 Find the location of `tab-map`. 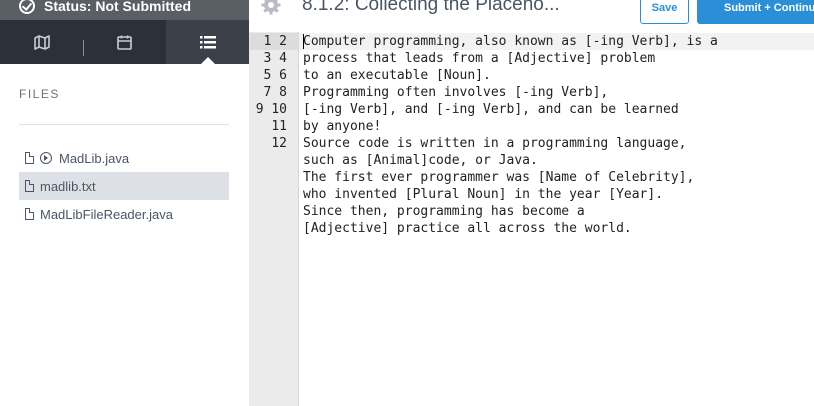

tab-map is located at coordinates (41, 42).